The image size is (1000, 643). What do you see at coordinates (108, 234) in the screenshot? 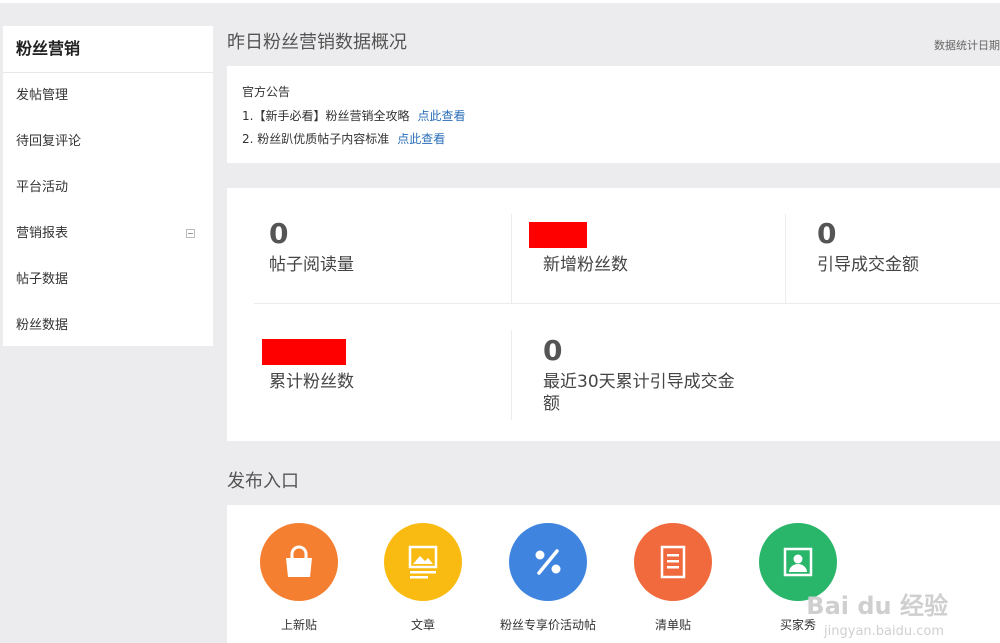
I see `sidebar-item-marketing-report: 营销报表` at bounding box center [108, 234].